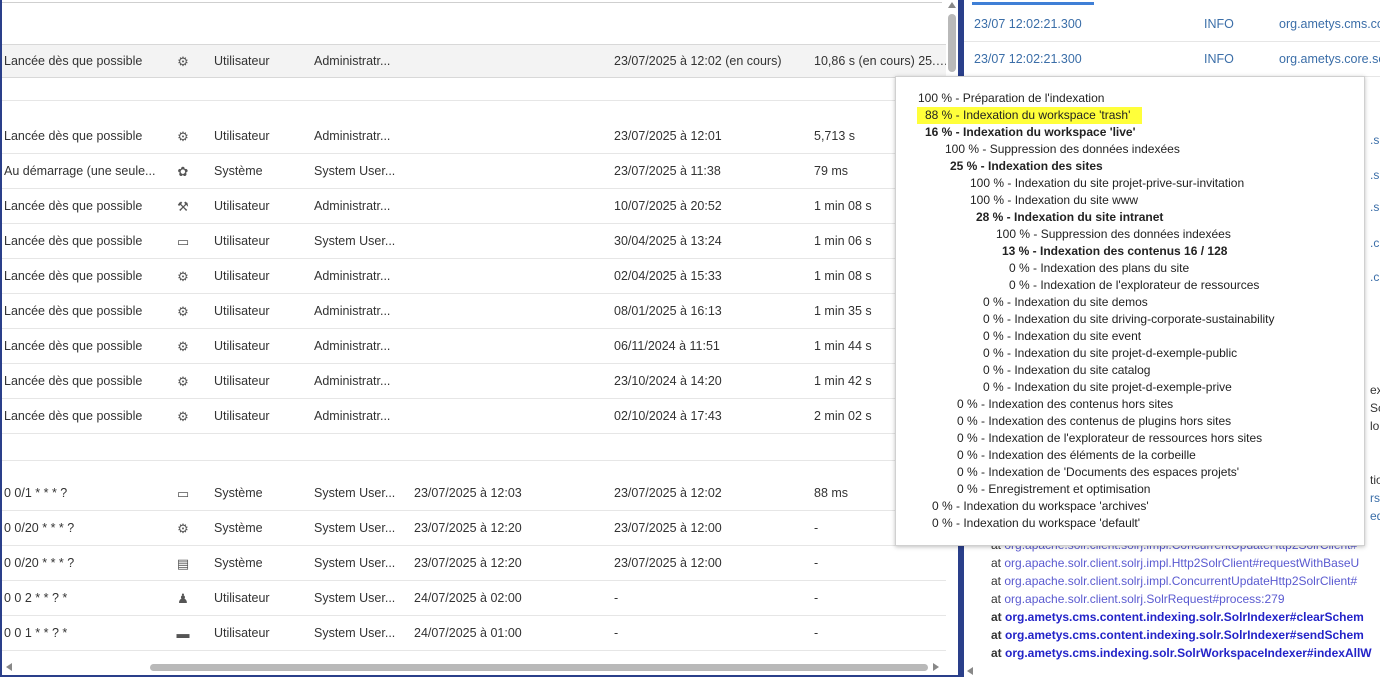  What do you see at coordinates (1375, 390) in the screenshot?
I see `log-fragment: exi` at bounding box center [1375, 390].